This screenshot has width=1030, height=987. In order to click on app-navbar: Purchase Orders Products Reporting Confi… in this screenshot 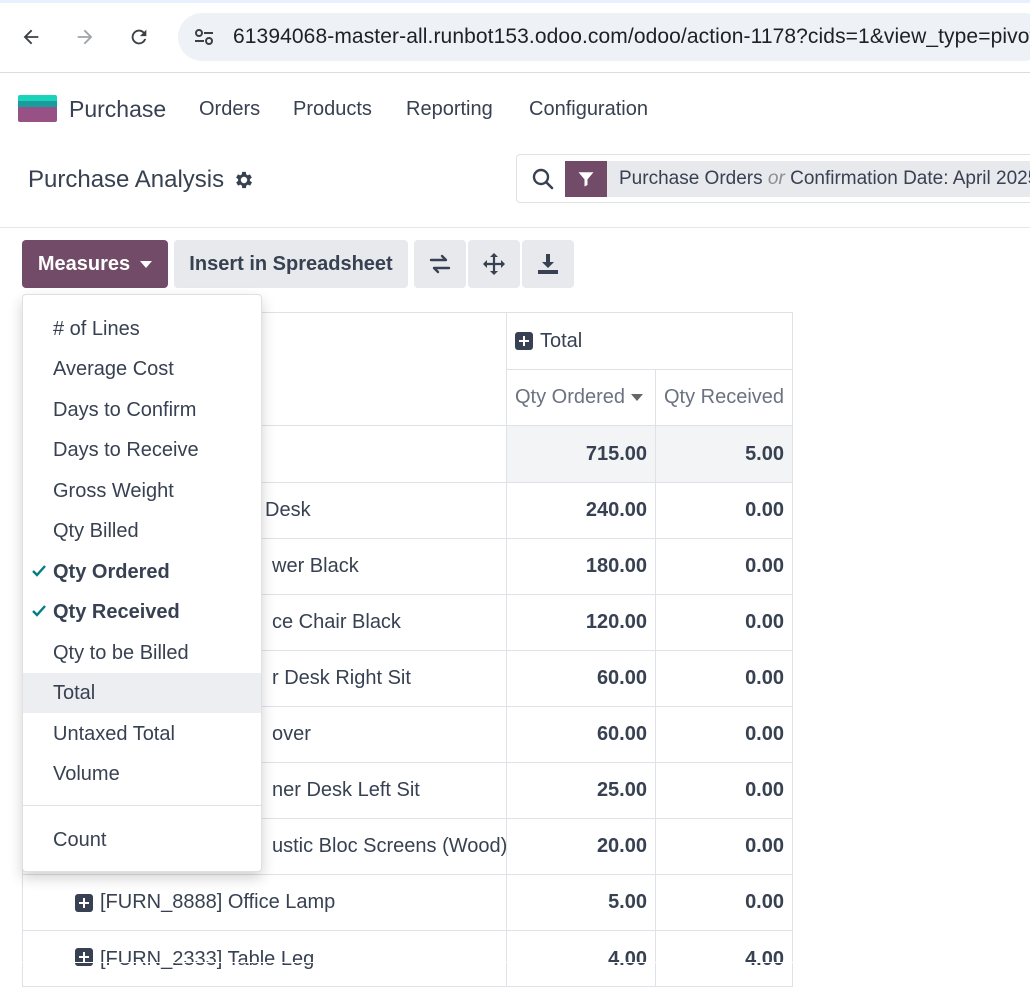, I will do `click(515, 109)`.